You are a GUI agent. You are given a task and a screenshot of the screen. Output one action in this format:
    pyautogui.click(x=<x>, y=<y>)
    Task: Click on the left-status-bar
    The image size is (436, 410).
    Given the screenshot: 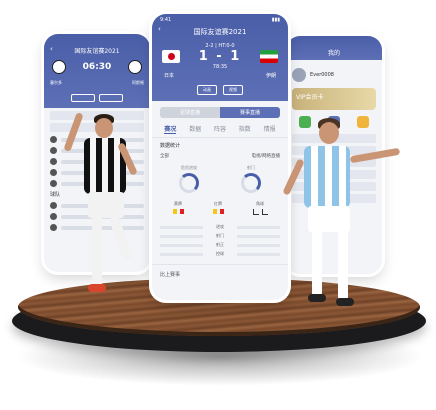 What is the action you would take?
    pyautogui.click(x=97, y=38)
    